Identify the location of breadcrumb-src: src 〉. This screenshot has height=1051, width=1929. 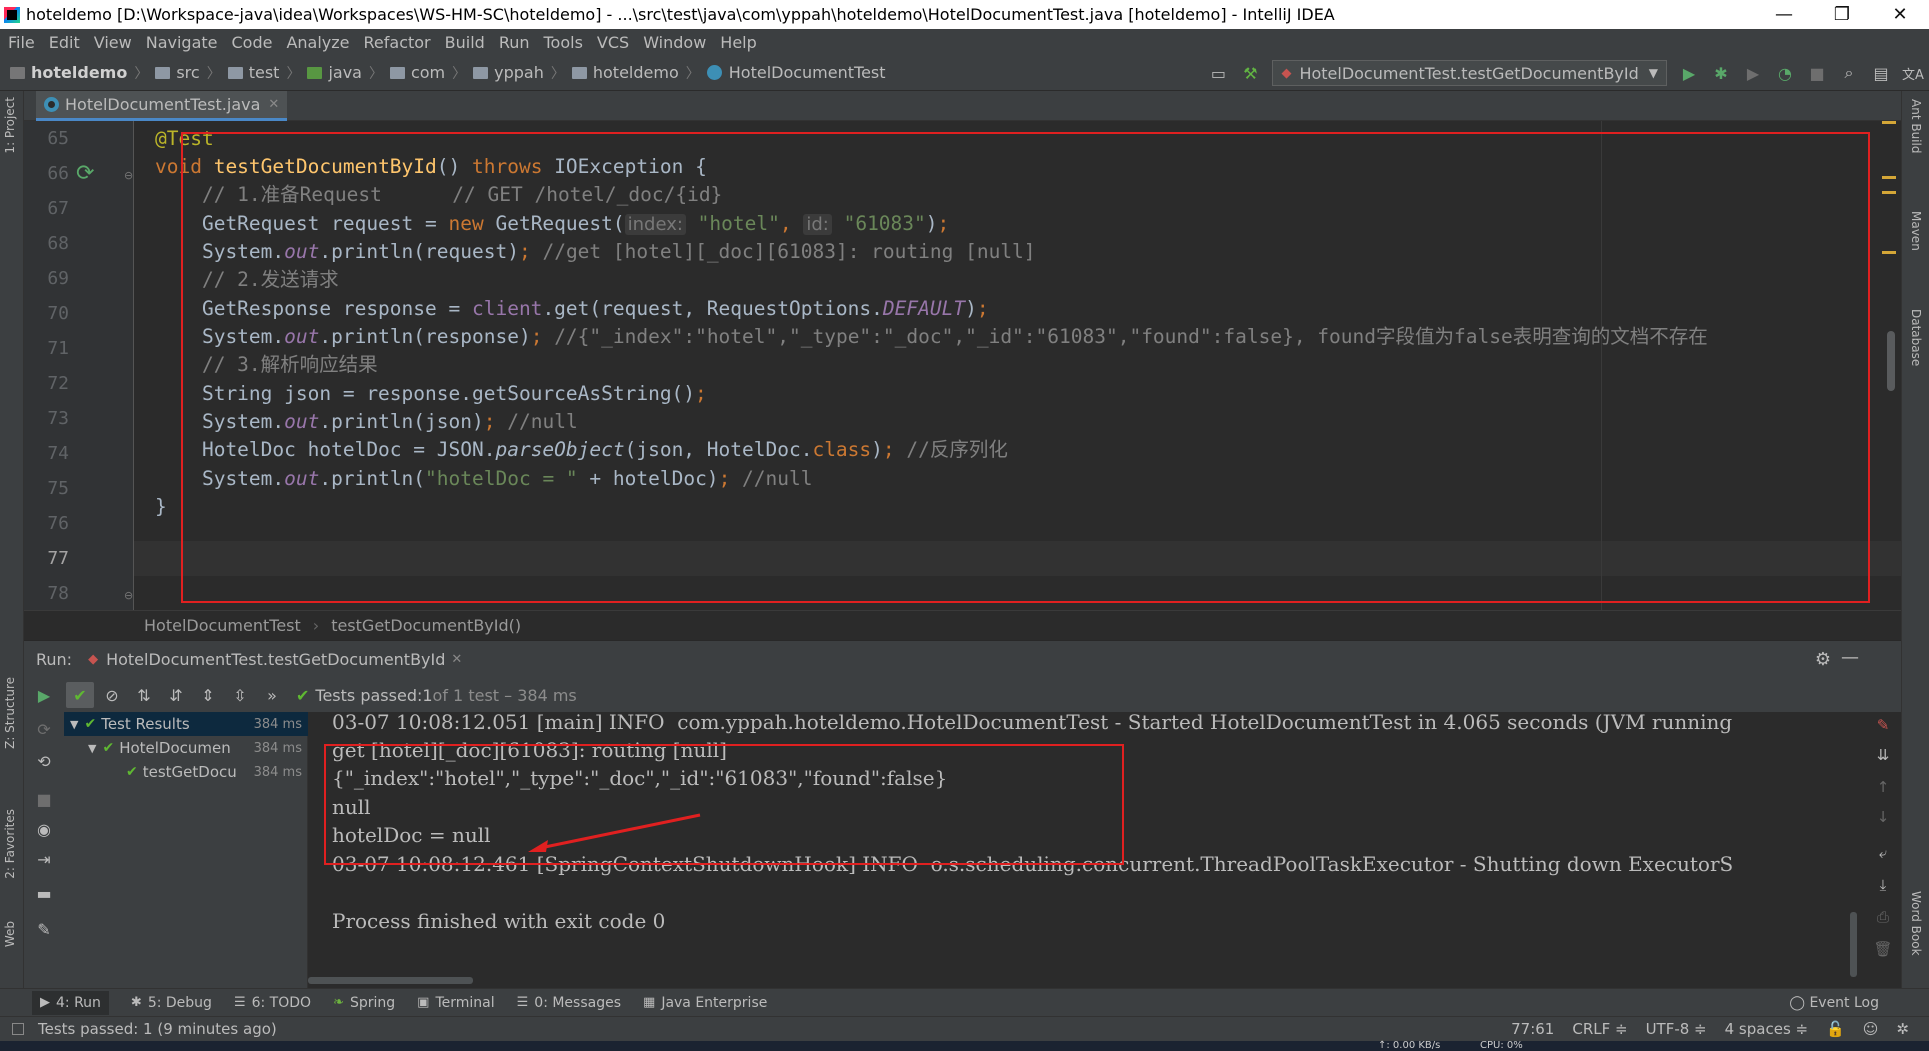
(191, 73).